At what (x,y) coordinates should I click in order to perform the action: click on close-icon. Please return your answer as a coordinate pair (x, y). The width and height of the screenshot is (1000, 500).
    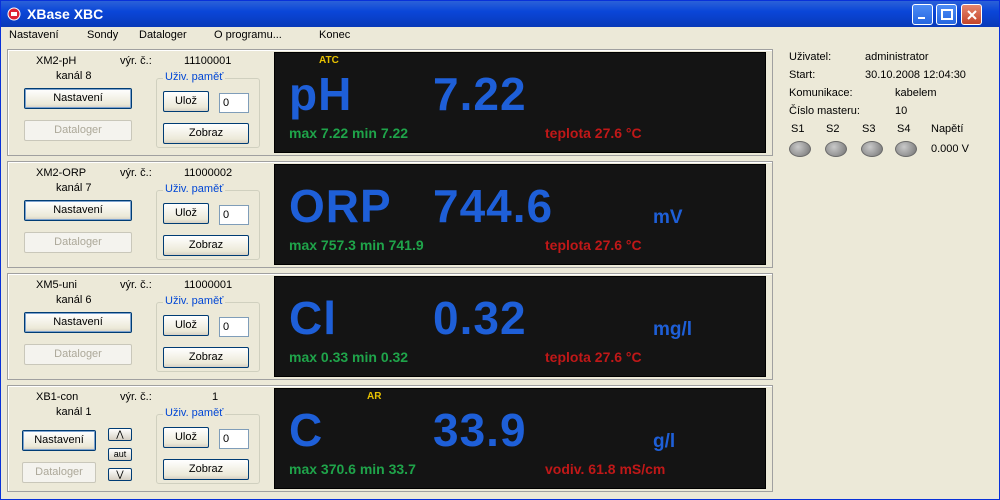
    Looking at the image, I should click on (972, 15).